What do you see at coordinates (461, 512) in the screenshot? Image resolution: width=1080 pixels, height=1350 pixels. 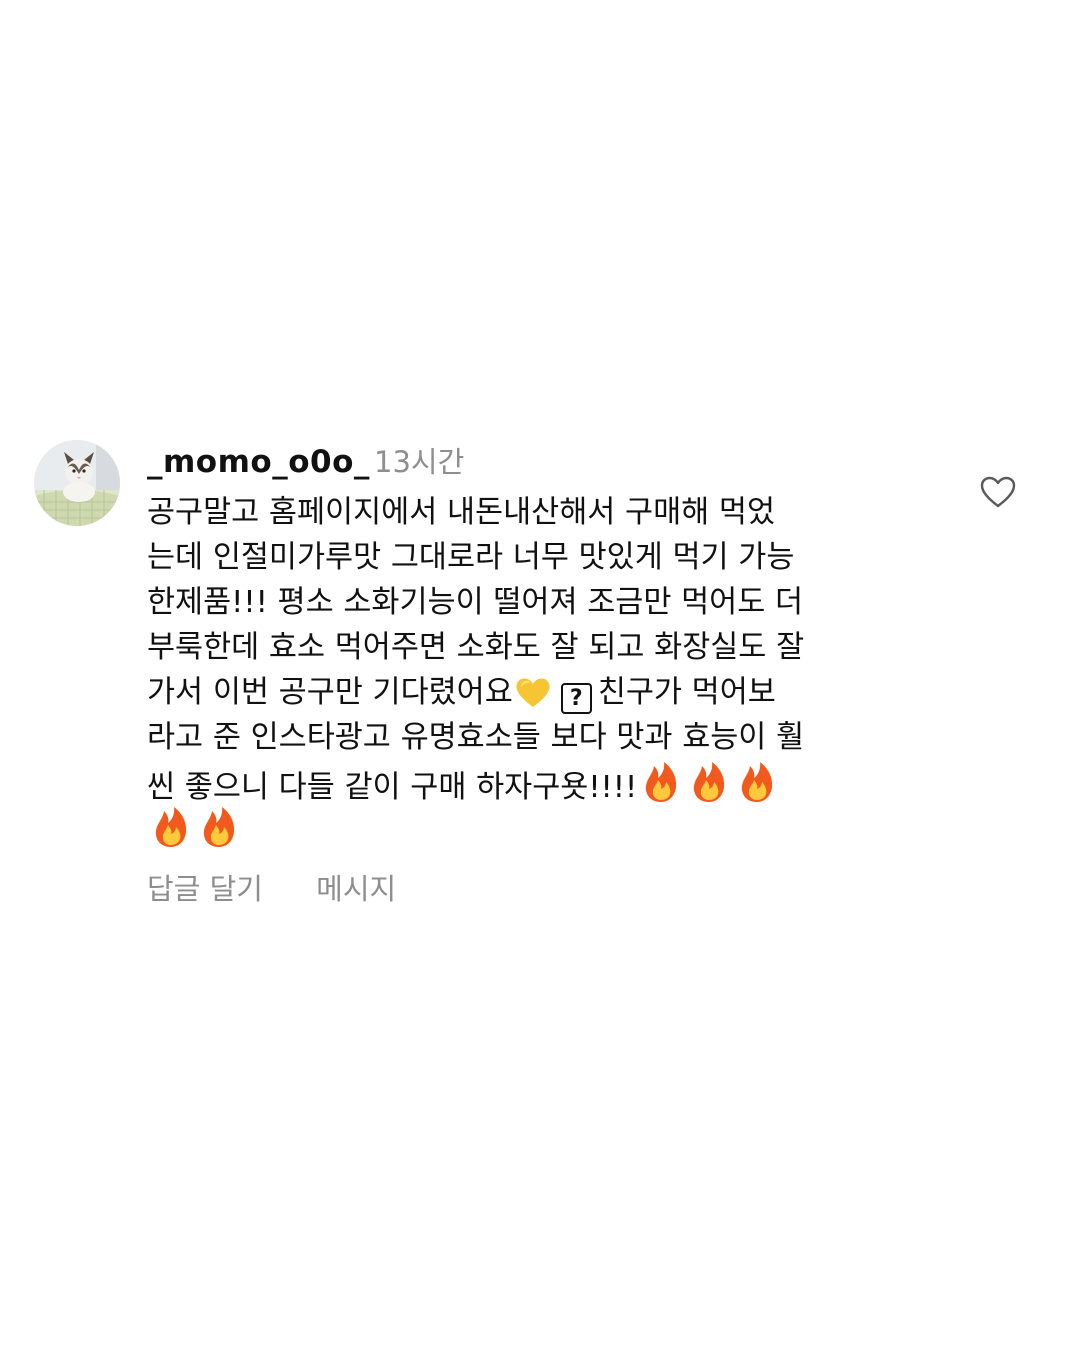 I see `comment-line: 공구말고 홈페이지에서 내돈내산해서 구매해 먹었` at bounding box center [461, 512].